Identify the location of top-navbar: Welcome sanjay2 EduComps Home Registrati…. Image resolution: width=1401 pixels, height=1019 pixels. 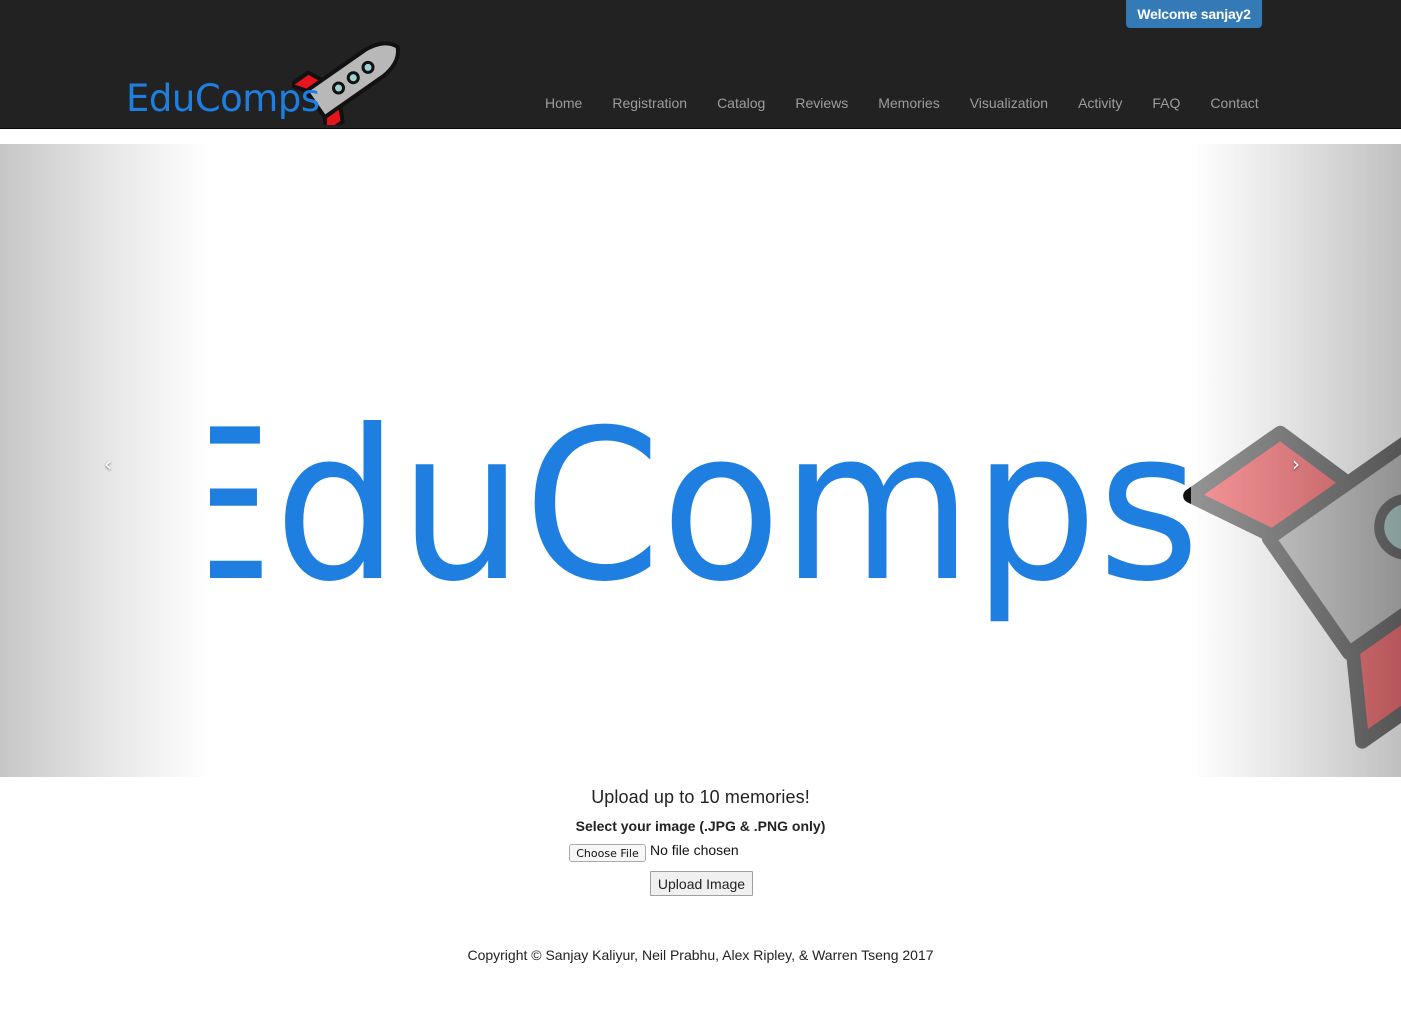
(700, 64).